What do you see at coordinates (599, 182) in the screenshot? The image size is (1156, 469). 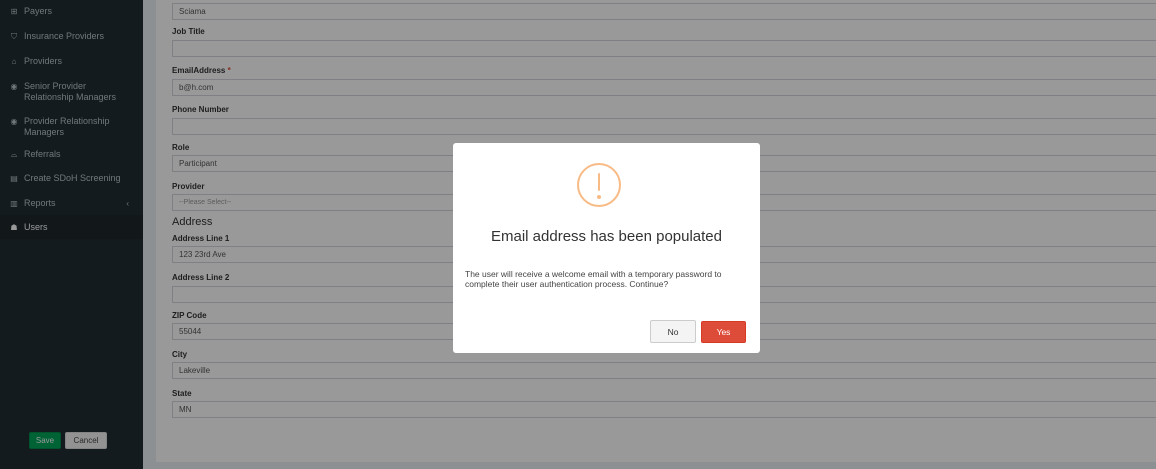 I see `warning-icon-bar` at bounding box center [599, 182].